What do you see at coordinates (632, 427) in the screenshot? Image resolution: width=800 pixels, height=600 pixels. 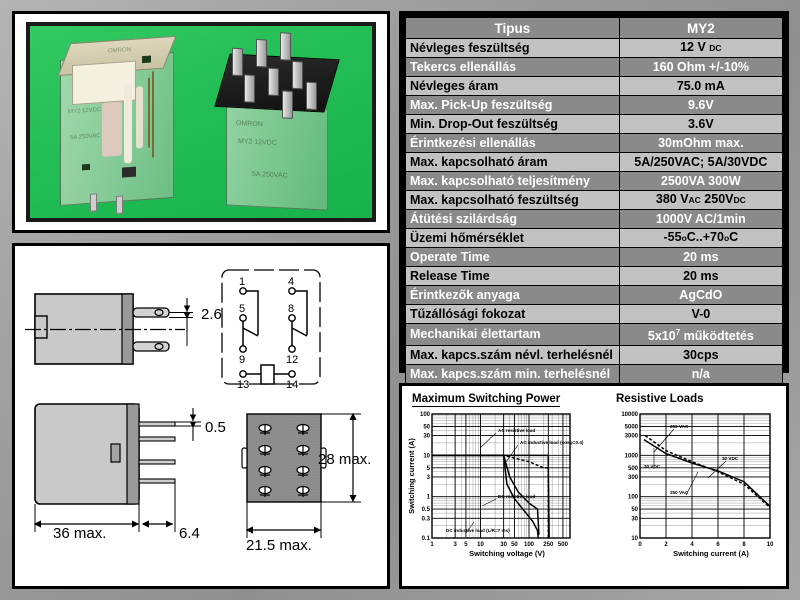 I see `y-tick-label: 5000` at bounding box center [632, 427].